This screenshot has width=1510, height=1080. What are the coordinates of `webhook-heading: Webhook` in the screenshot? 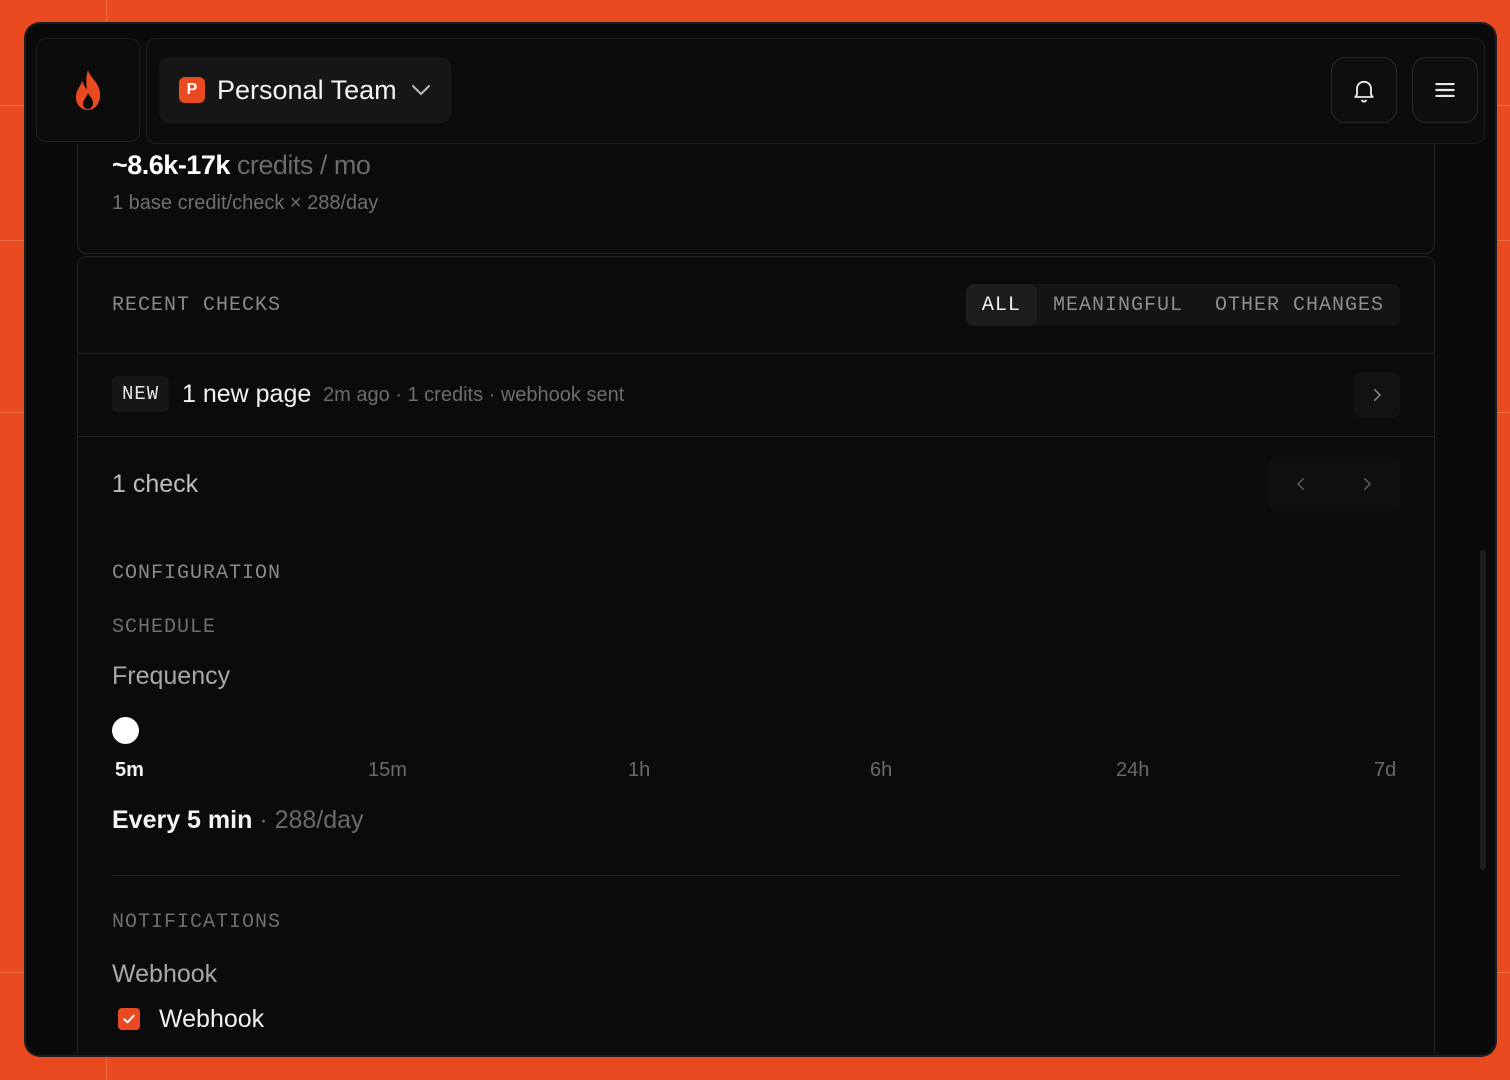 It's located at (165, 974).